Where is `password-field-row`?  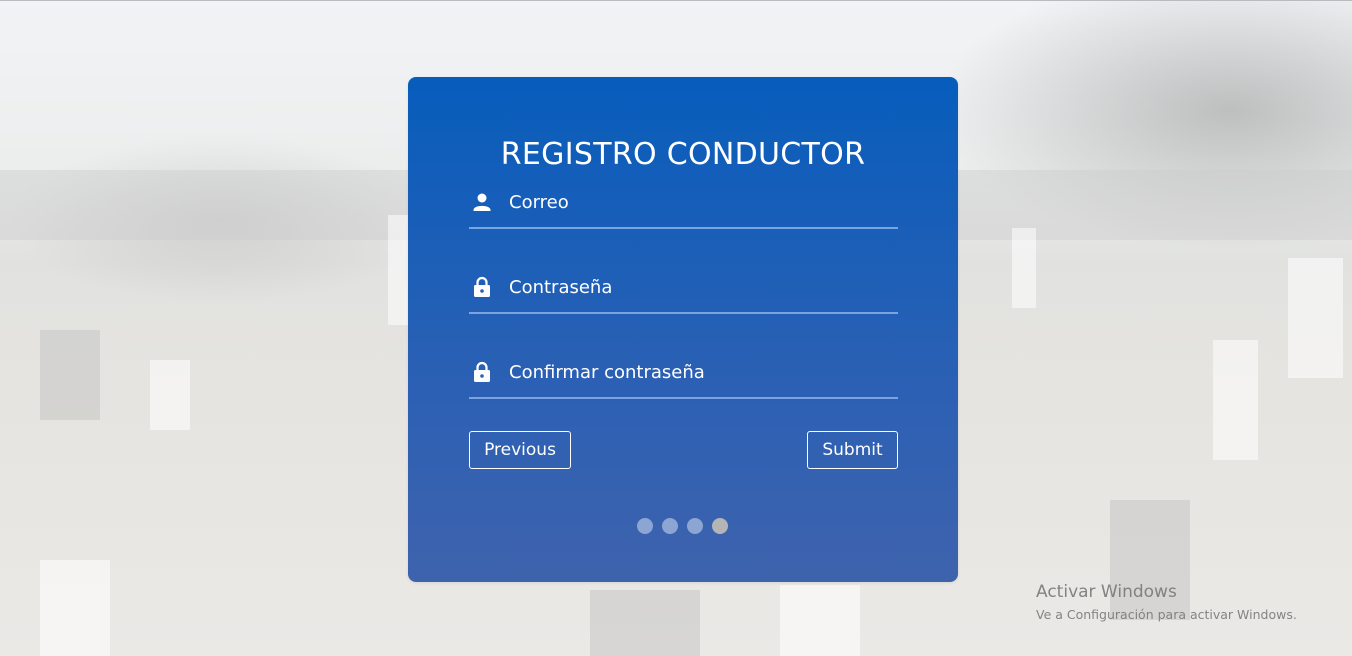
password-field-row is located at coordinates (683, 293).